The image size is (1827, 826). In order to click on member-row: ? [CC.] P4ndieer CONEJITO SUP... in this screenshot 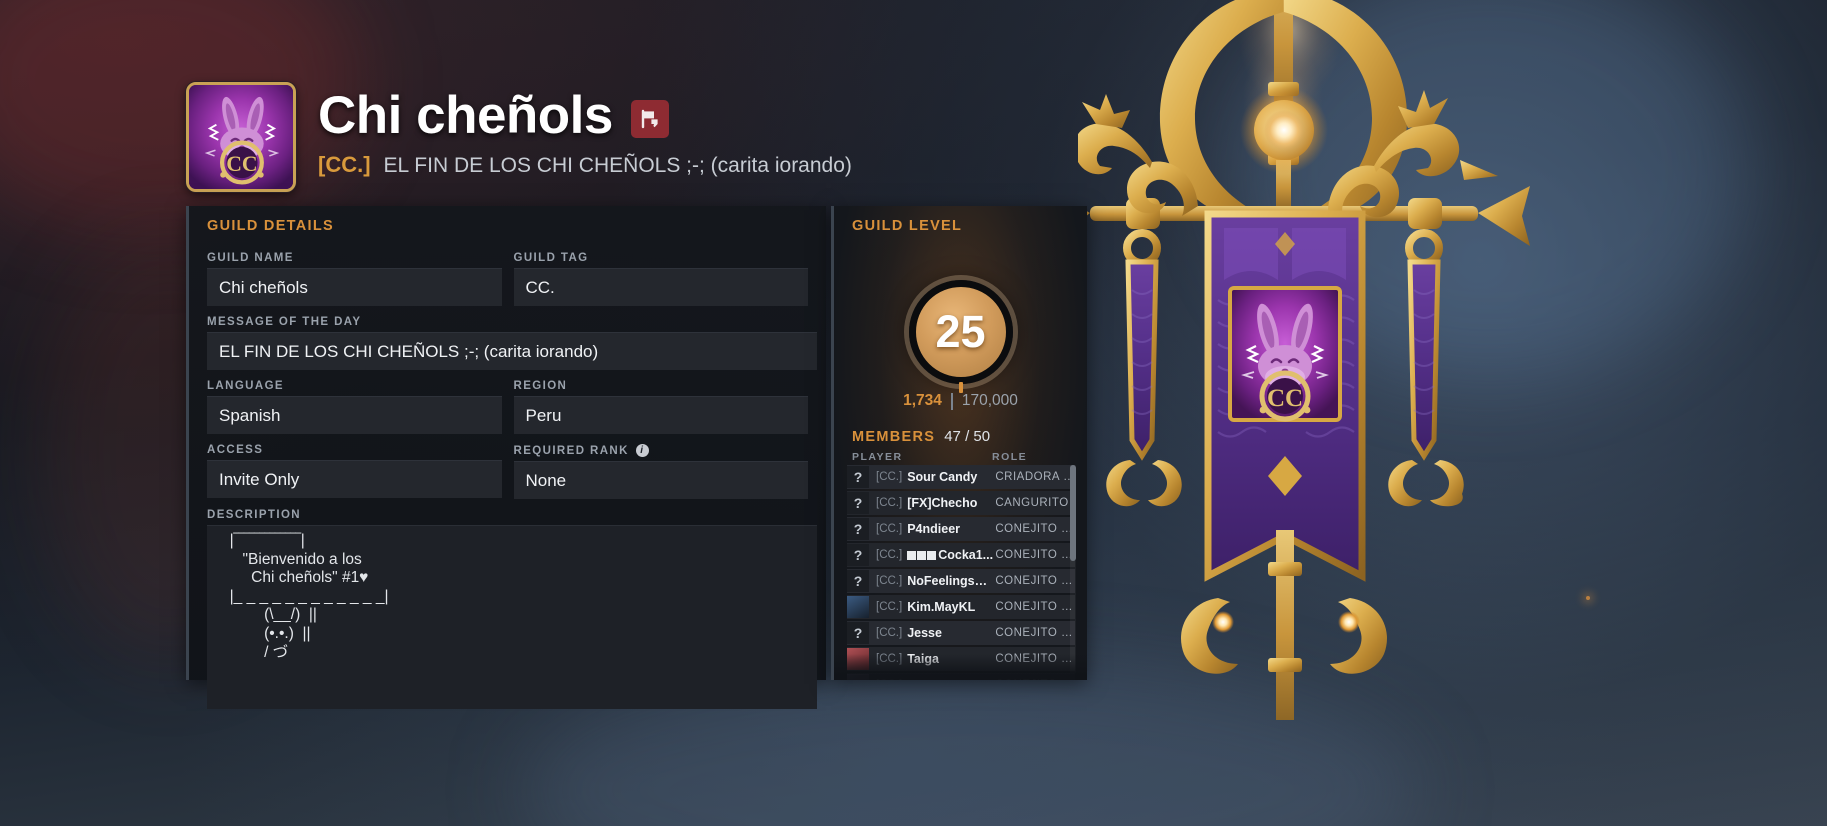, I will do `click(961, 529)`.